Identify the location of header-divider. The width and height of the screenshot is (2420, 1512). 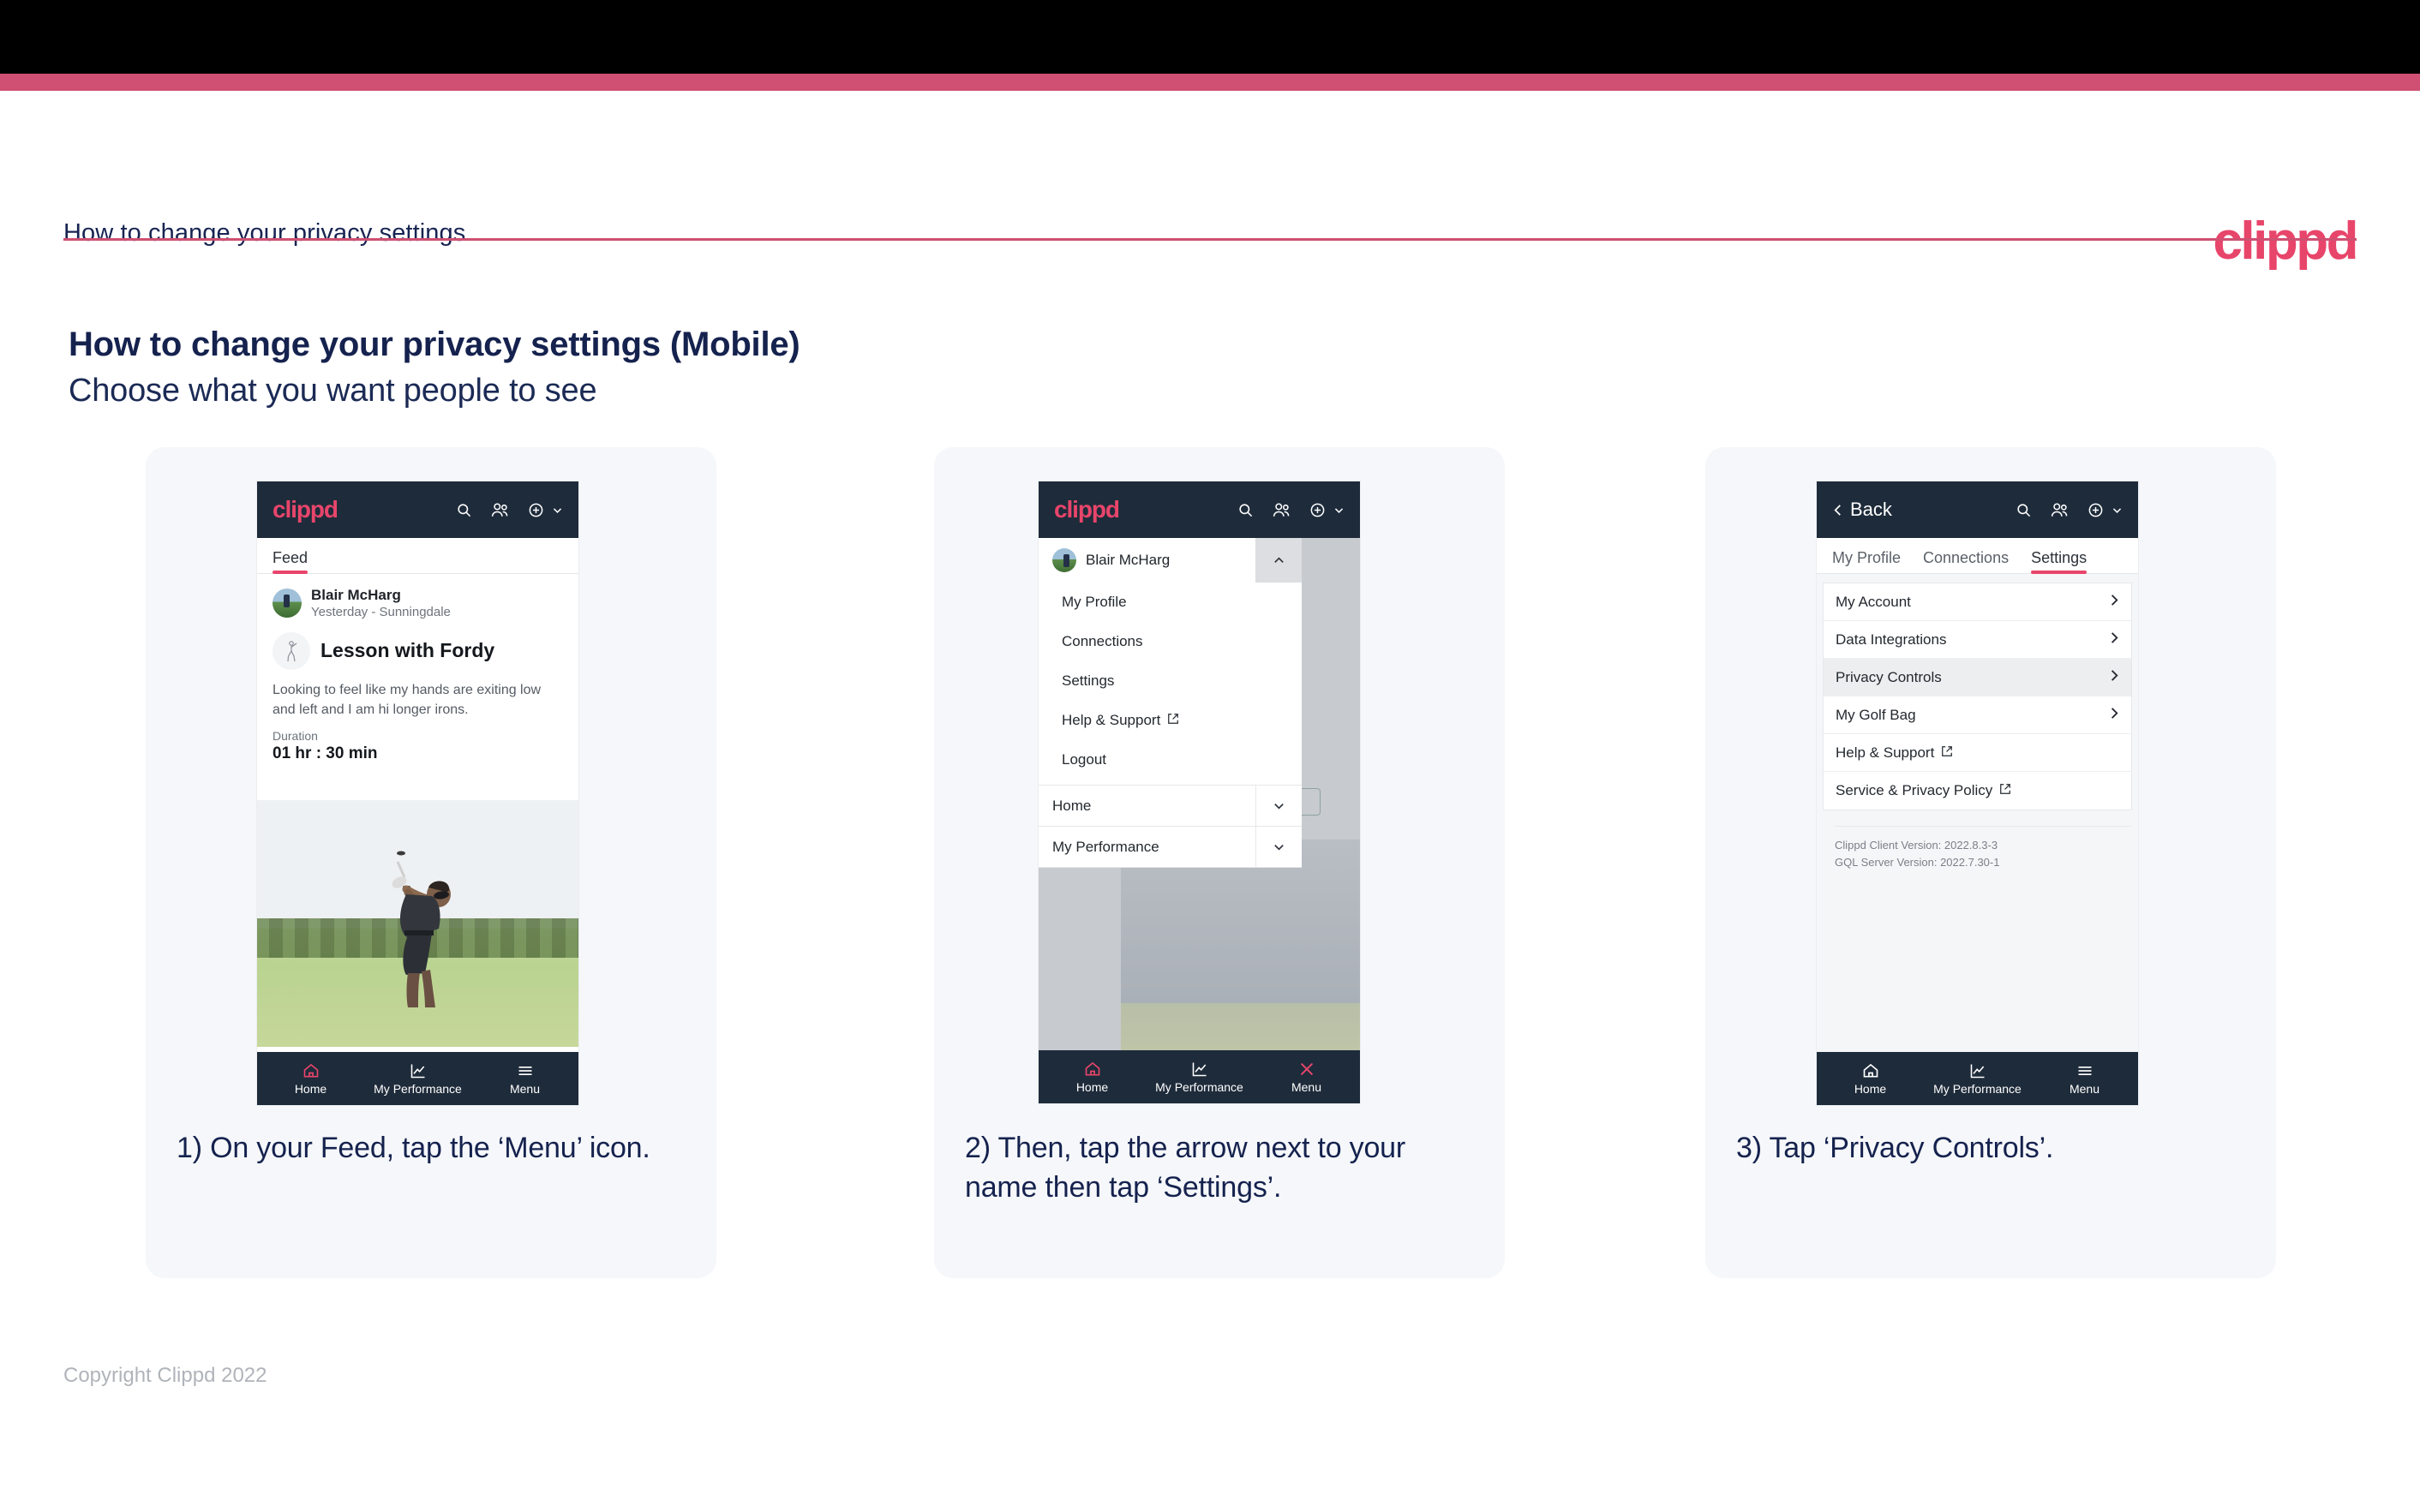
(1210, 239).